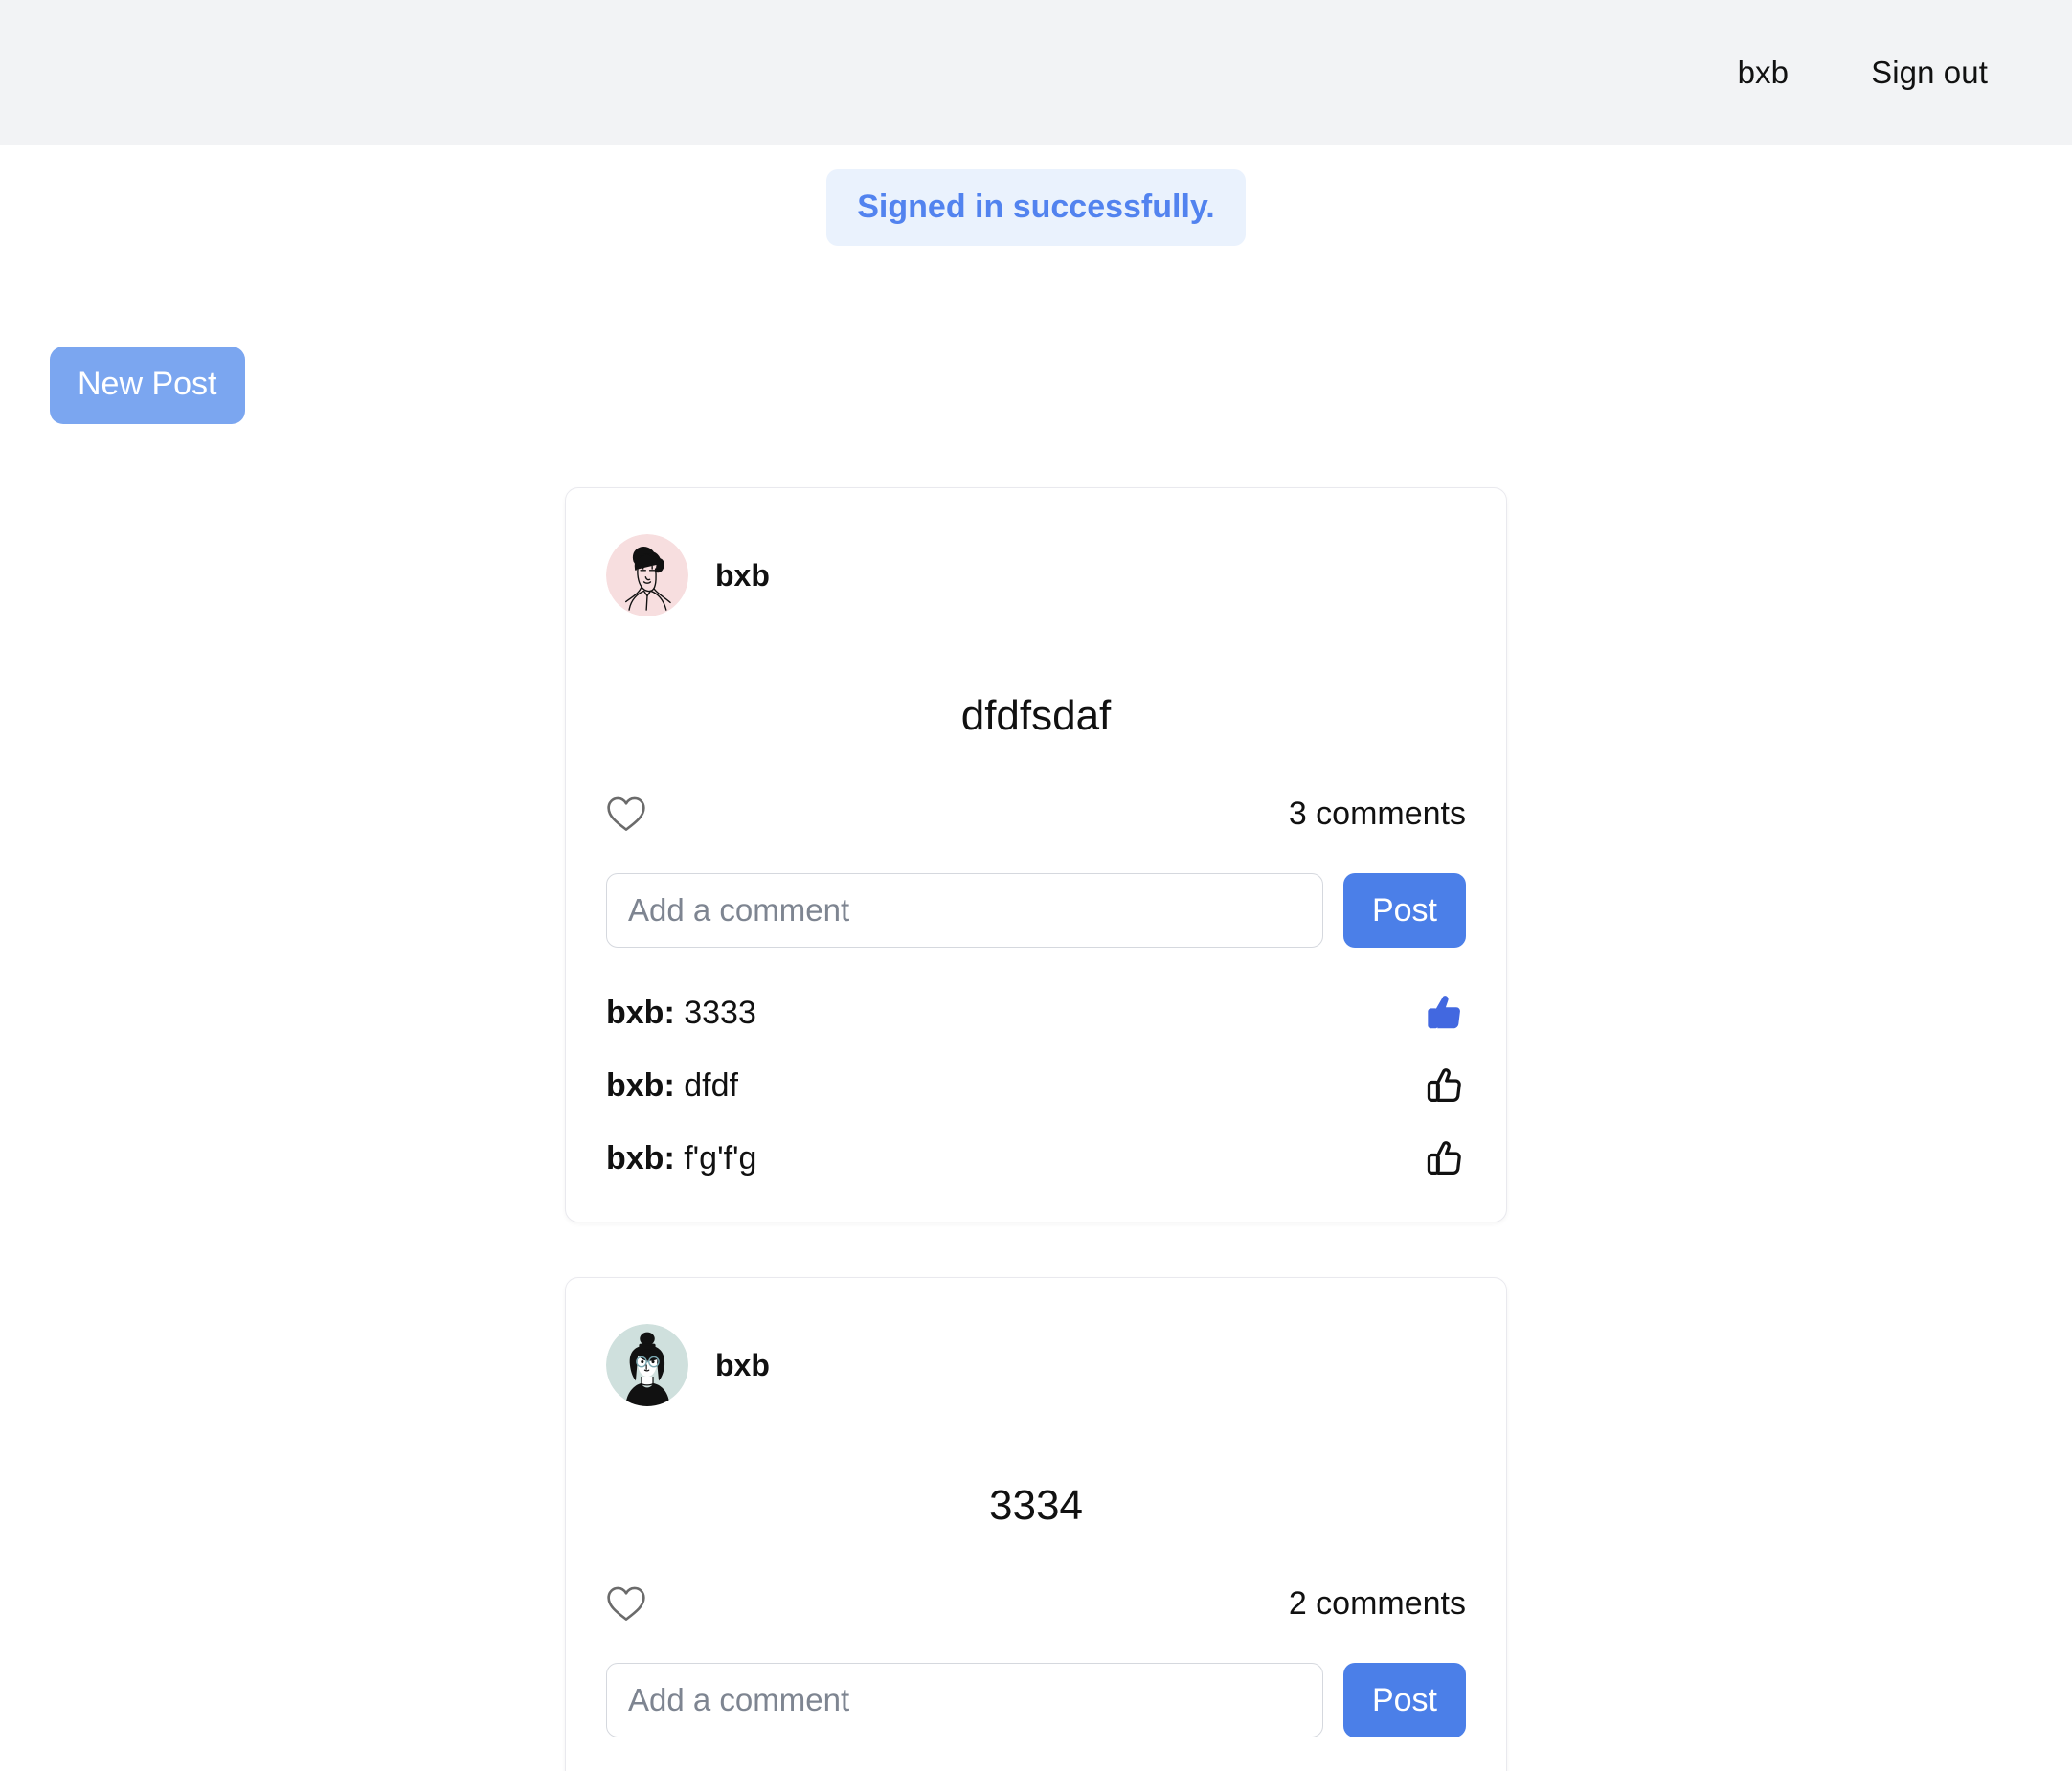 The width and height of the screenshot is (2072, 1771). I want to click on comment-body: dfdf, so click(711, 1085).